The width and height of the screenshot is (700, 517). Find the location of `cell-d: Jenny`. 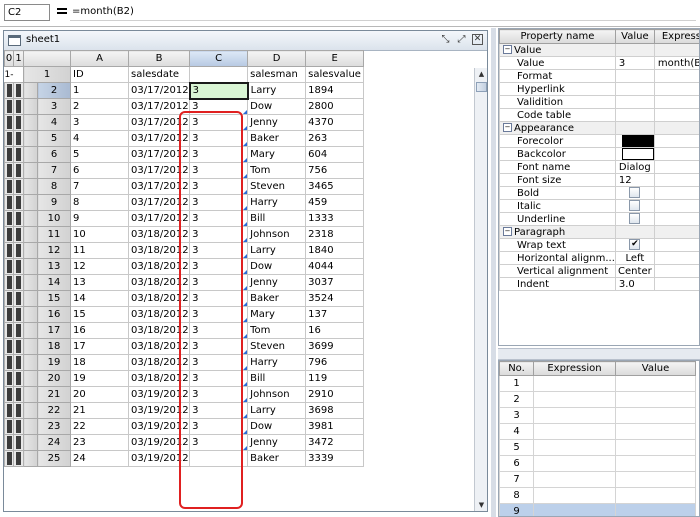

cell-d: Jenny is located at coordinates (277, 442).